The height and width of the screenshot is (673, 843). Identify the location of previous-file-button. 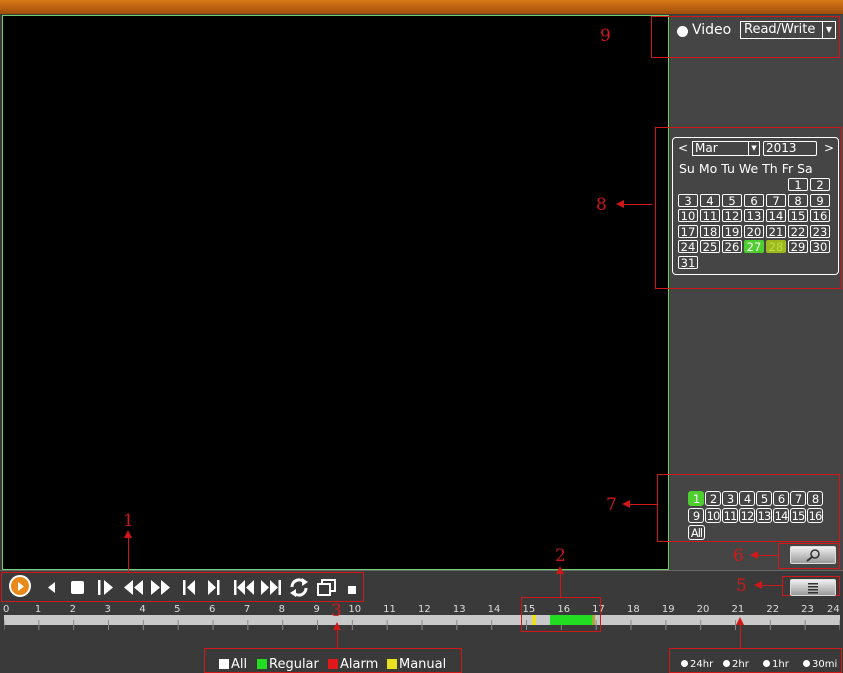
(244, 587).